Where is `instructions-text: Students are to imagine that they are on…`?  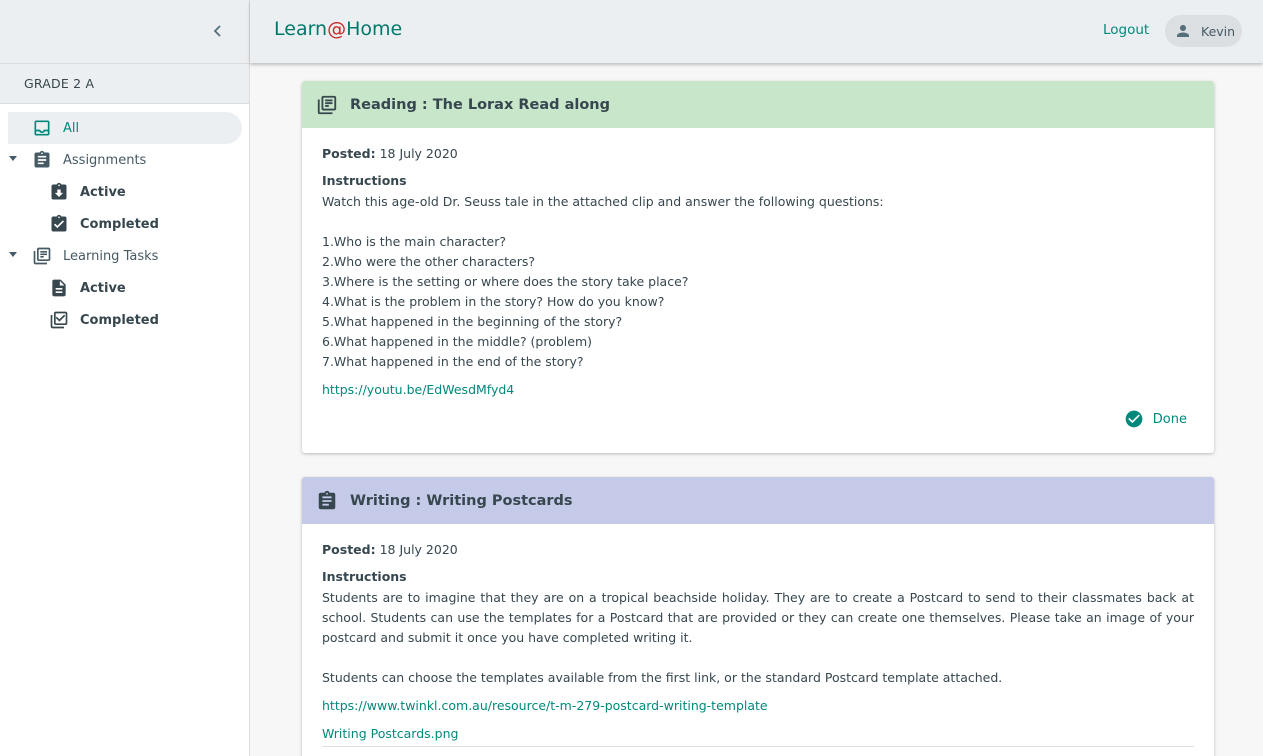 instructions-text: Students are to imagine that they are on… is located at coordinates (758, 637).